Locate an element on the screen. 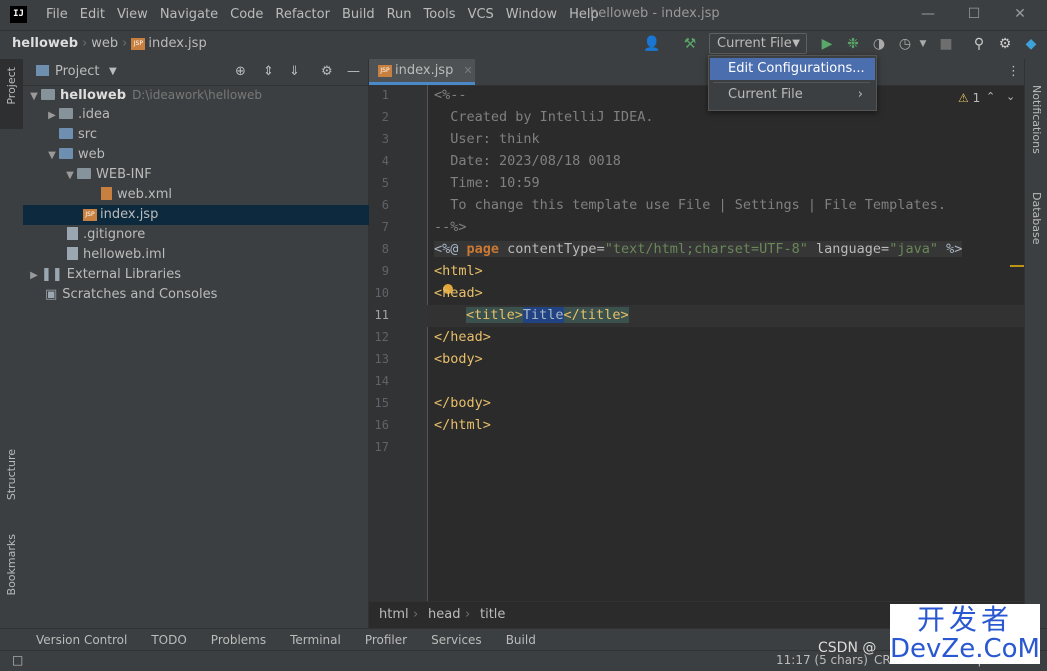  breadcrumb-web: web is located at coordinates (104, 44).